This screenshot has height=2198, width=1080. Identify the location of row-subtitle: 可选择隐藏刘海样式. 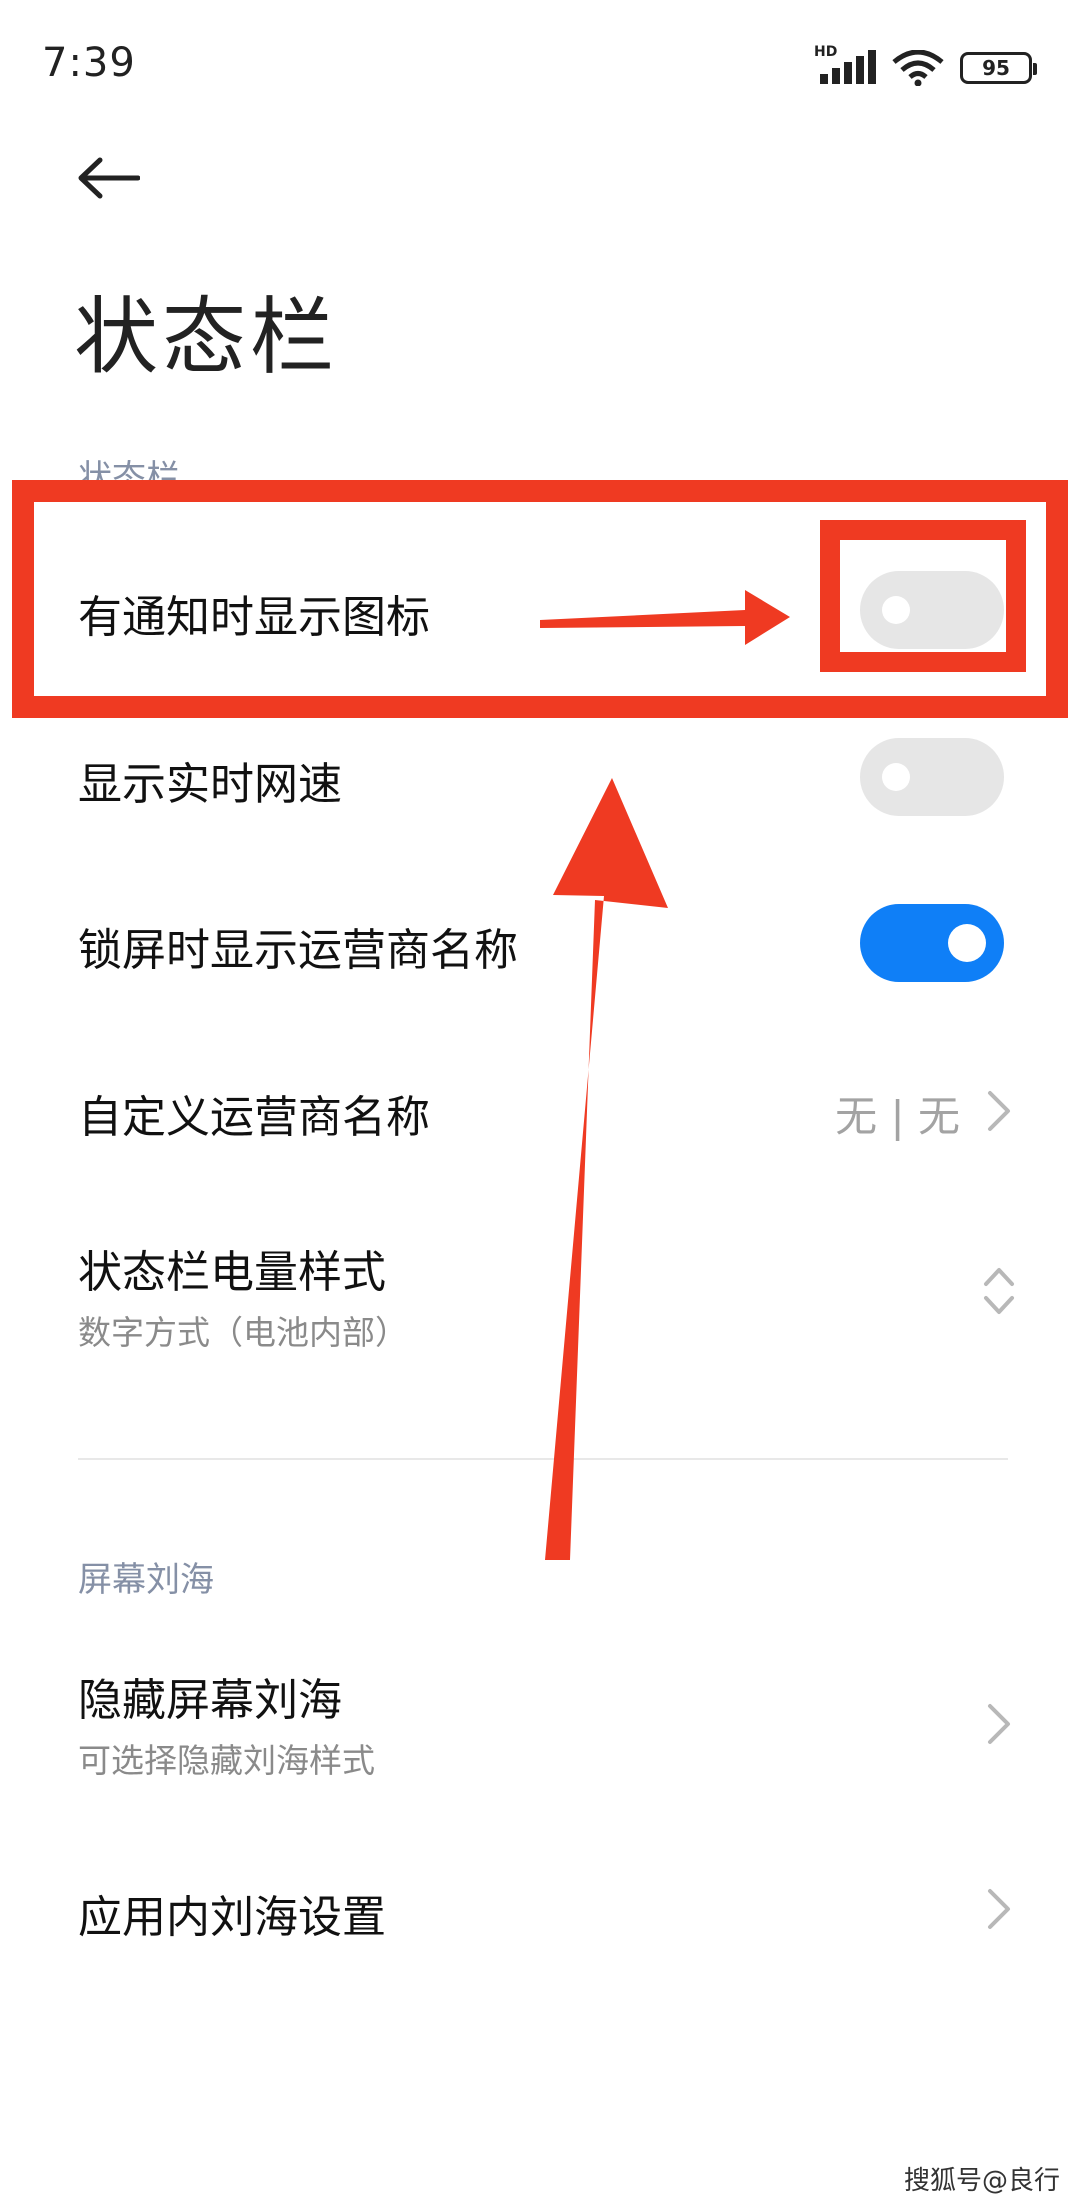
(226, 1760).